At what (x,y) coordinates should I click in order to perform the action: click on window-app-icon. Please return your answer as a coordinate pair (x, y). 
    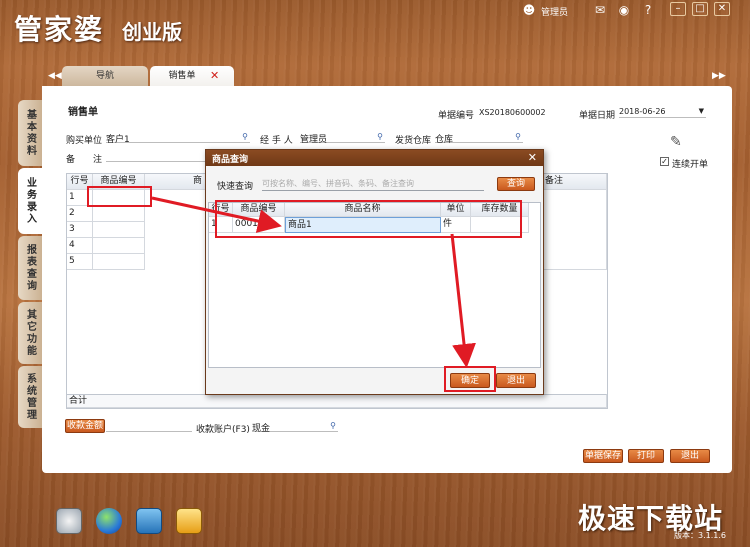
    Looking at the image, I should click on (149, 521).